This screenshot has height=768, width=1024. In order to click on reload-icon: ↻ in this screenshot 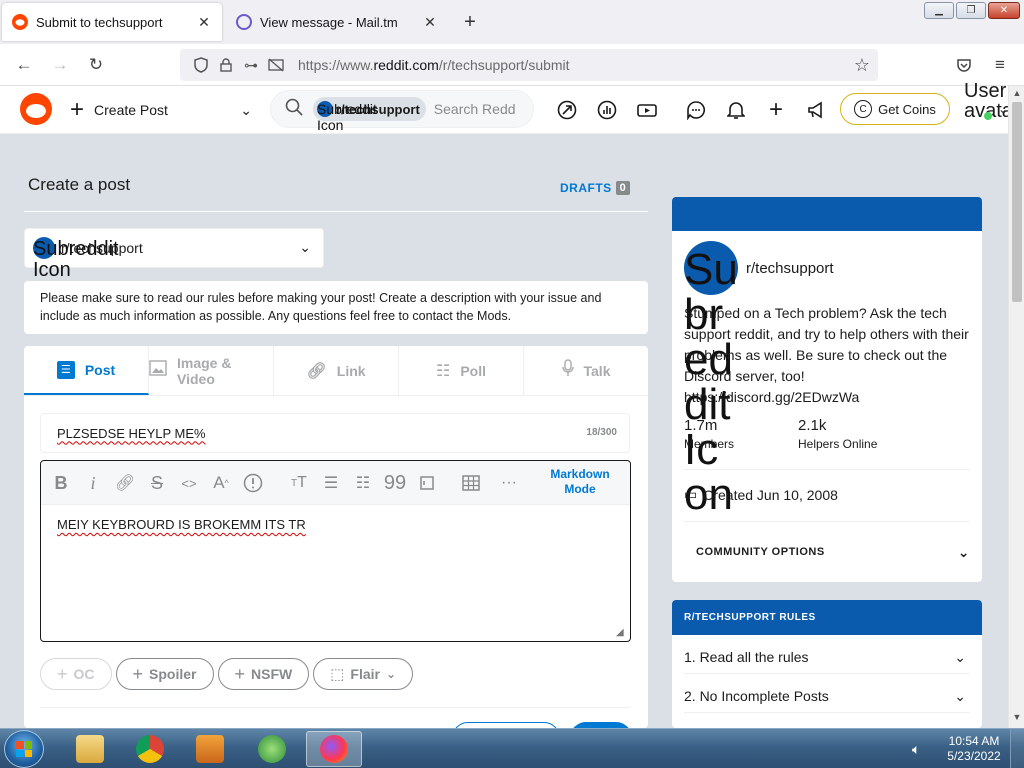, I will do `click(96, 65)`.